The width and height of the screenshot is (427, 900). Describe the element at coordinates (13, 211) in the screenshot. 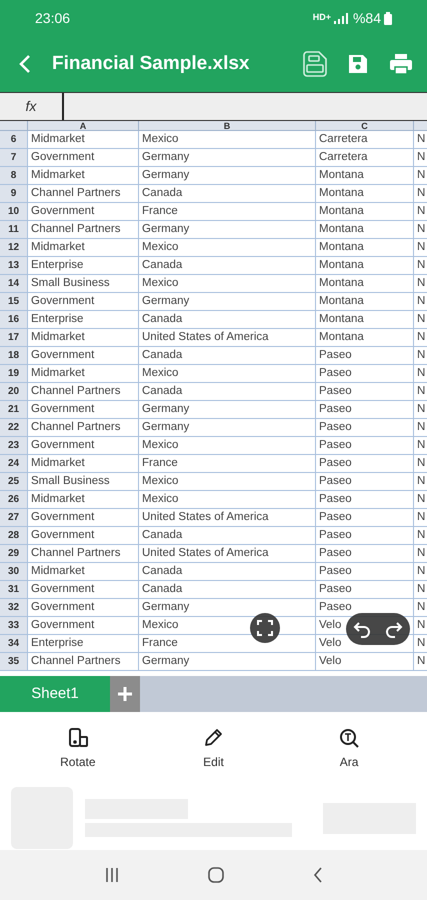

I see `row-number: 10` at that location.